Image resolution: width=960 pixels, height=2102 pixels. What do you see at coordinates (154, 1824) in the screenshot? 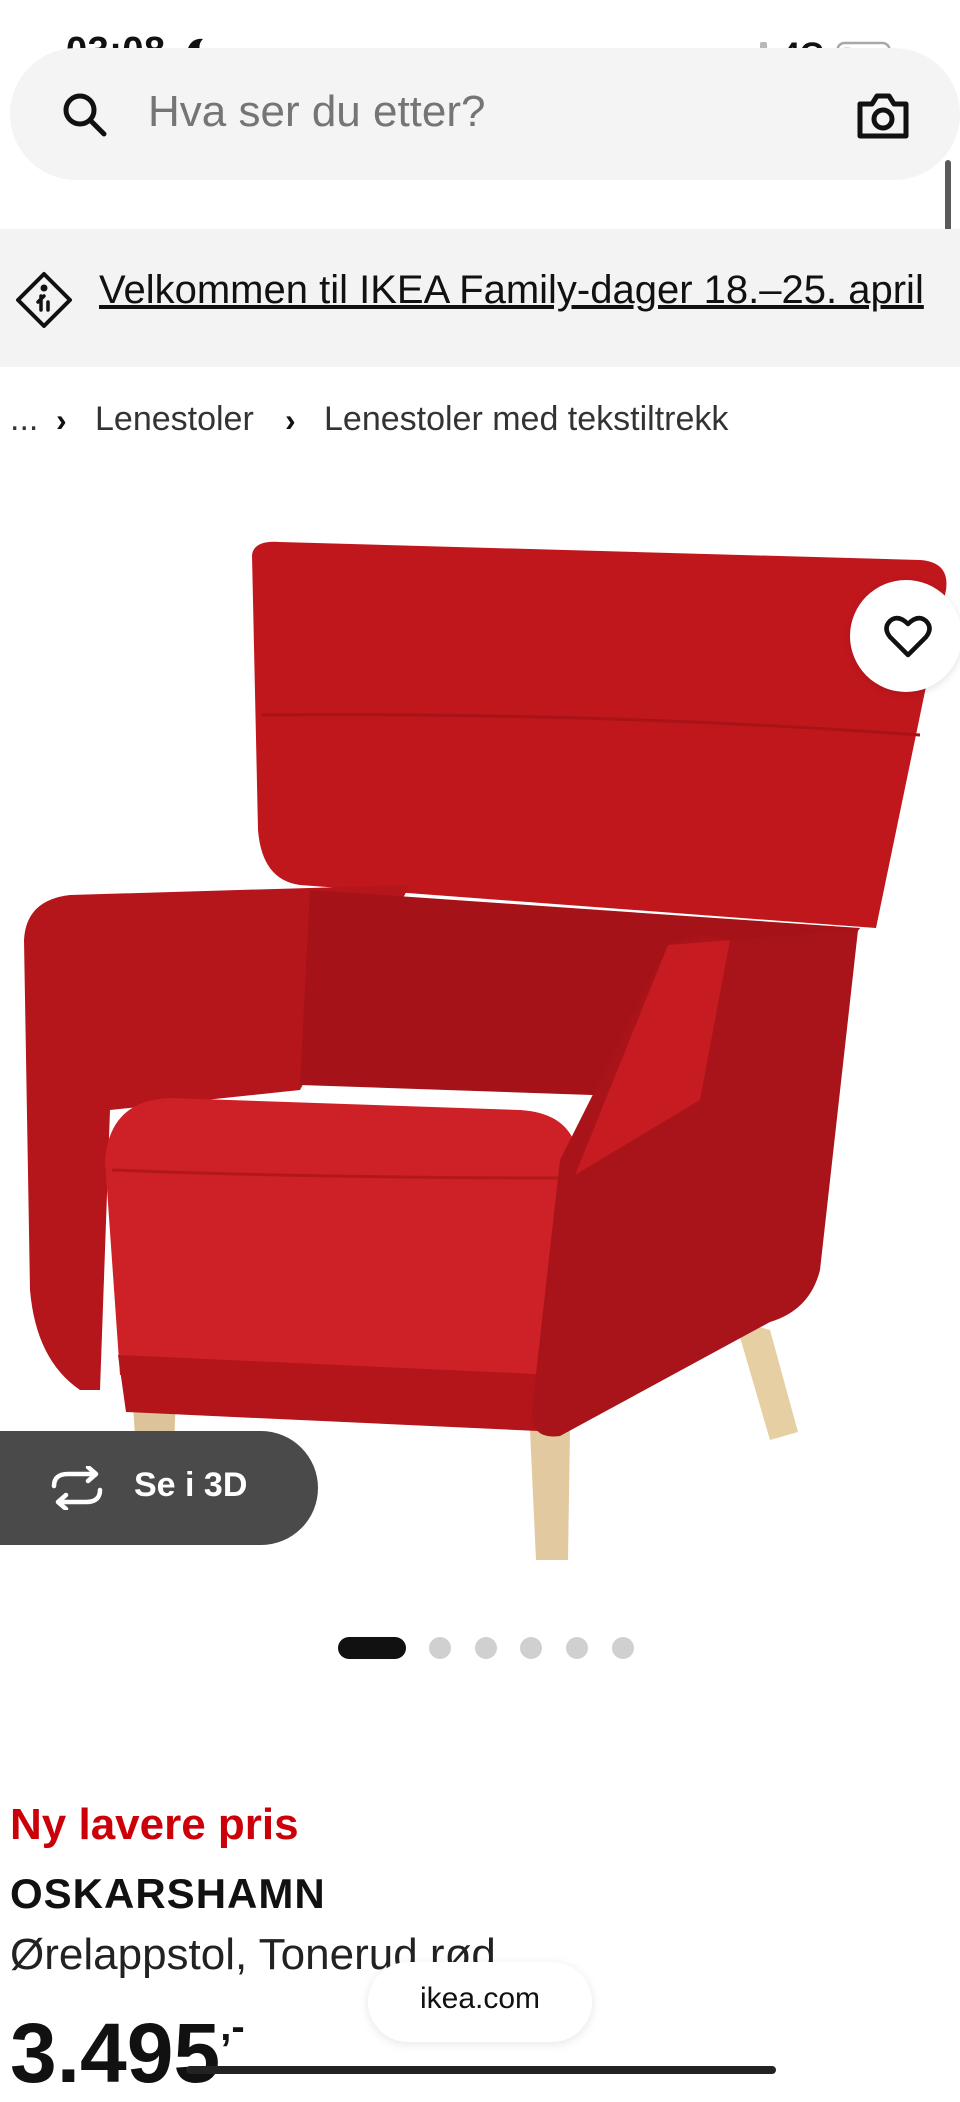
I see `new-lower-price-badge: Ny lavere pris` at bounding box center [154, 1824].